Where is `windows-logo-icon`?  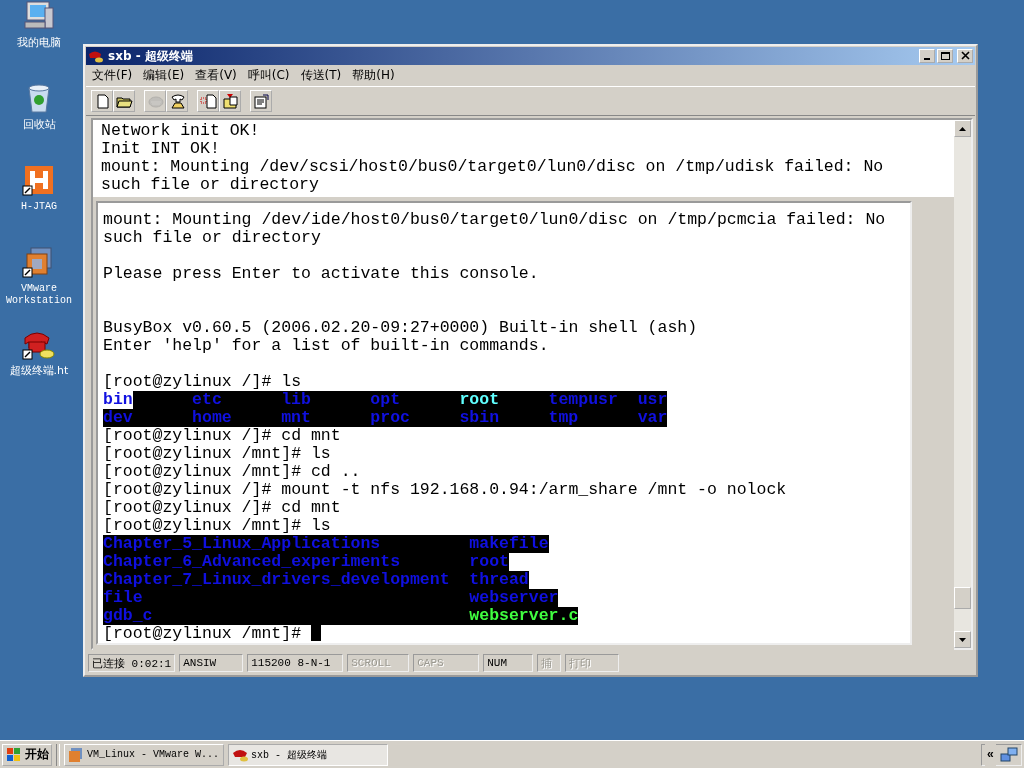
windows-logo-icon is located at coordinates (14, 754).